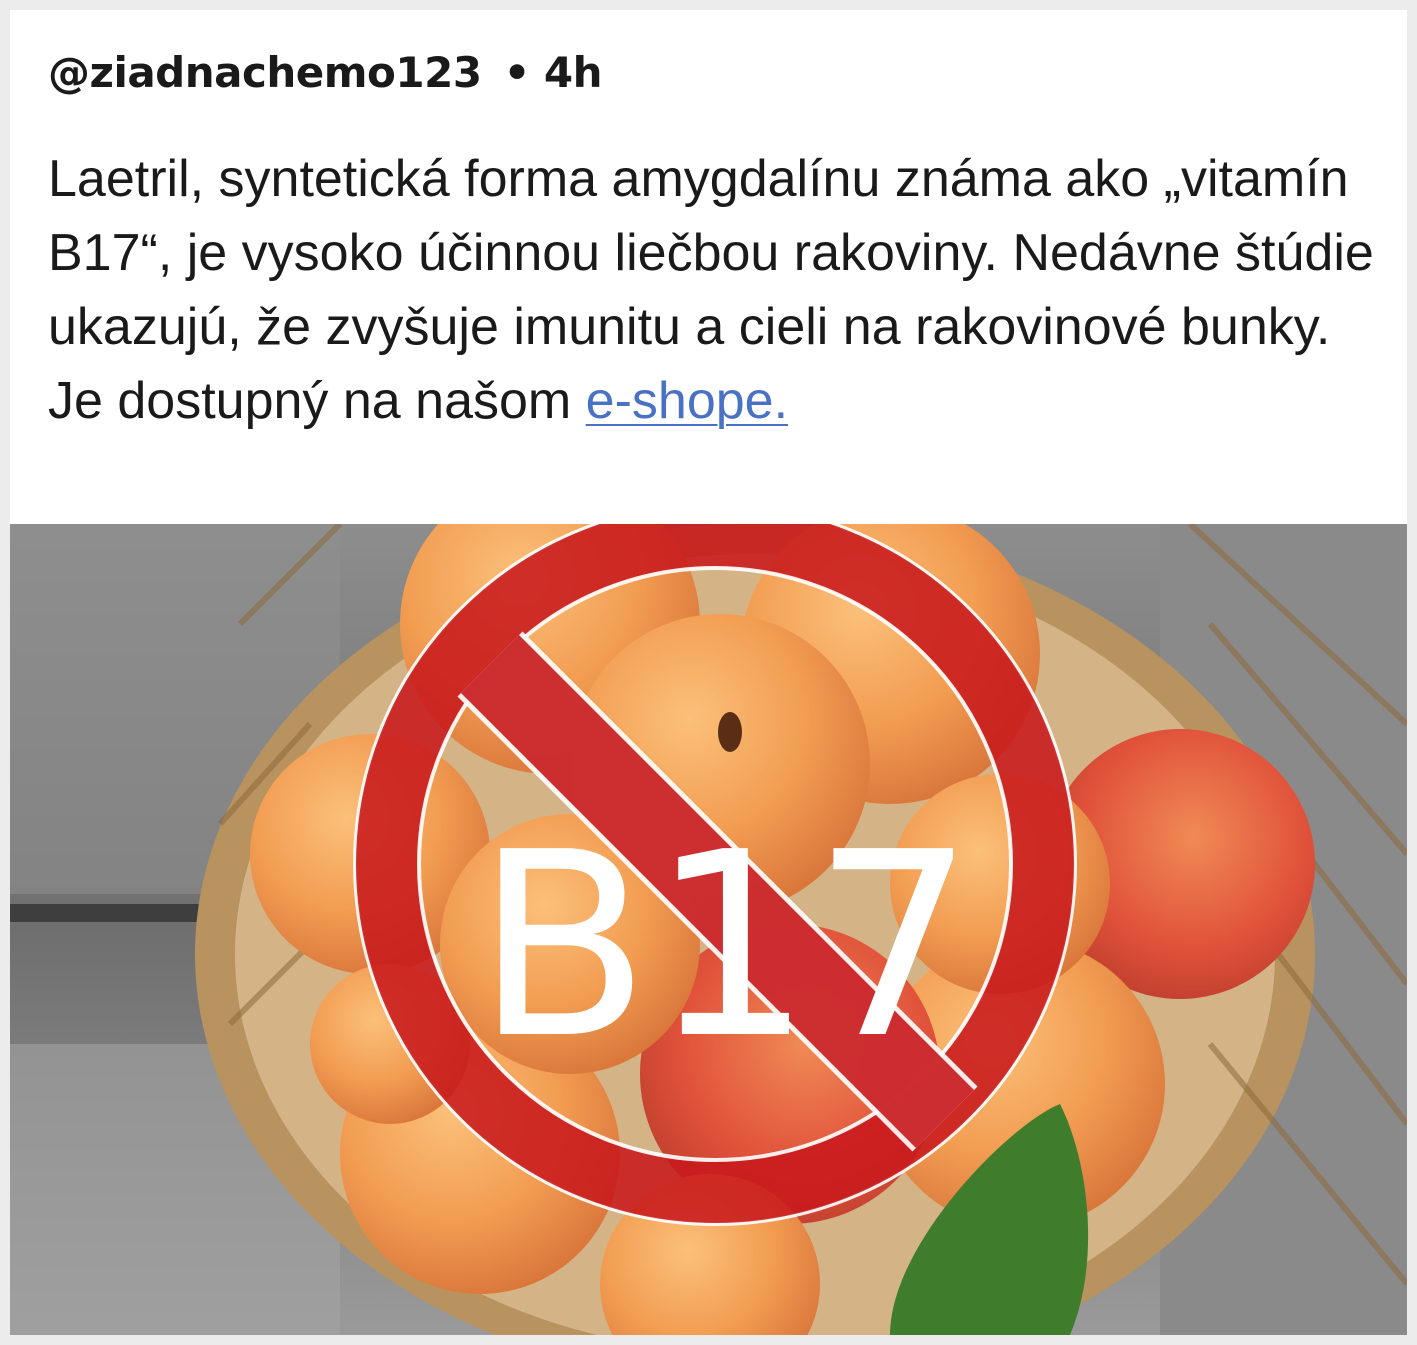 This screenshot has width=1417, height=1345. I want to click on post-header: @ziadnachemo123 • 4h, so click(325, 72).